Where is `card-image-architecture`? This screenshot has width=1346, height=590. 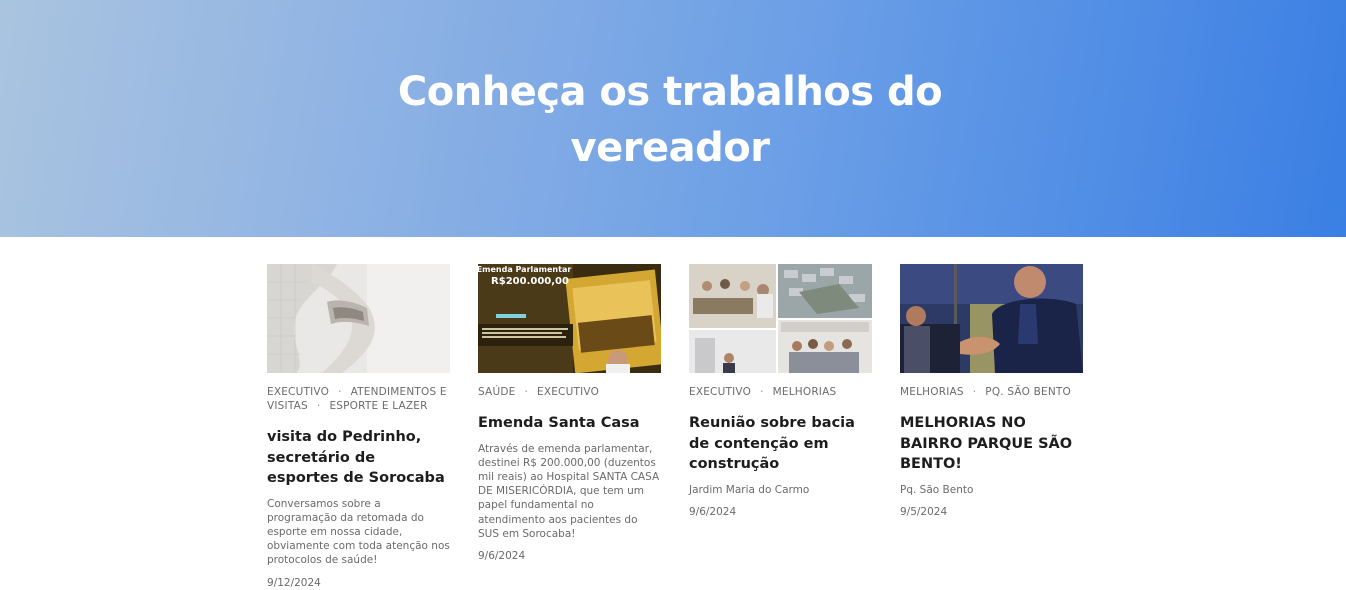
card-image-architecture is located at coordinates (358, 318).